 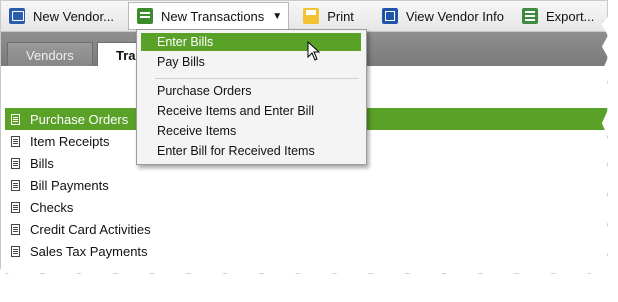 I want to click on list-item-label: Checks, so click(x=52, y=207).